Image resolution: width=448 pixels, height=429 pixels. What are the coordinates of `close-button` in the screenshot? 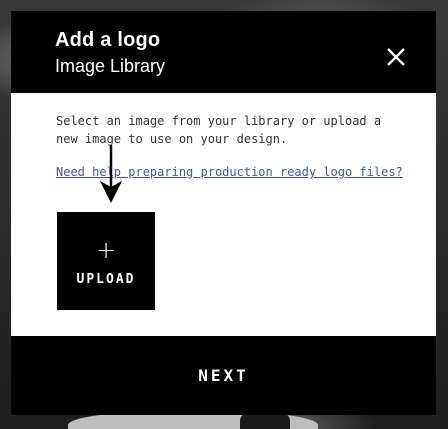 It's located at (396, 57).